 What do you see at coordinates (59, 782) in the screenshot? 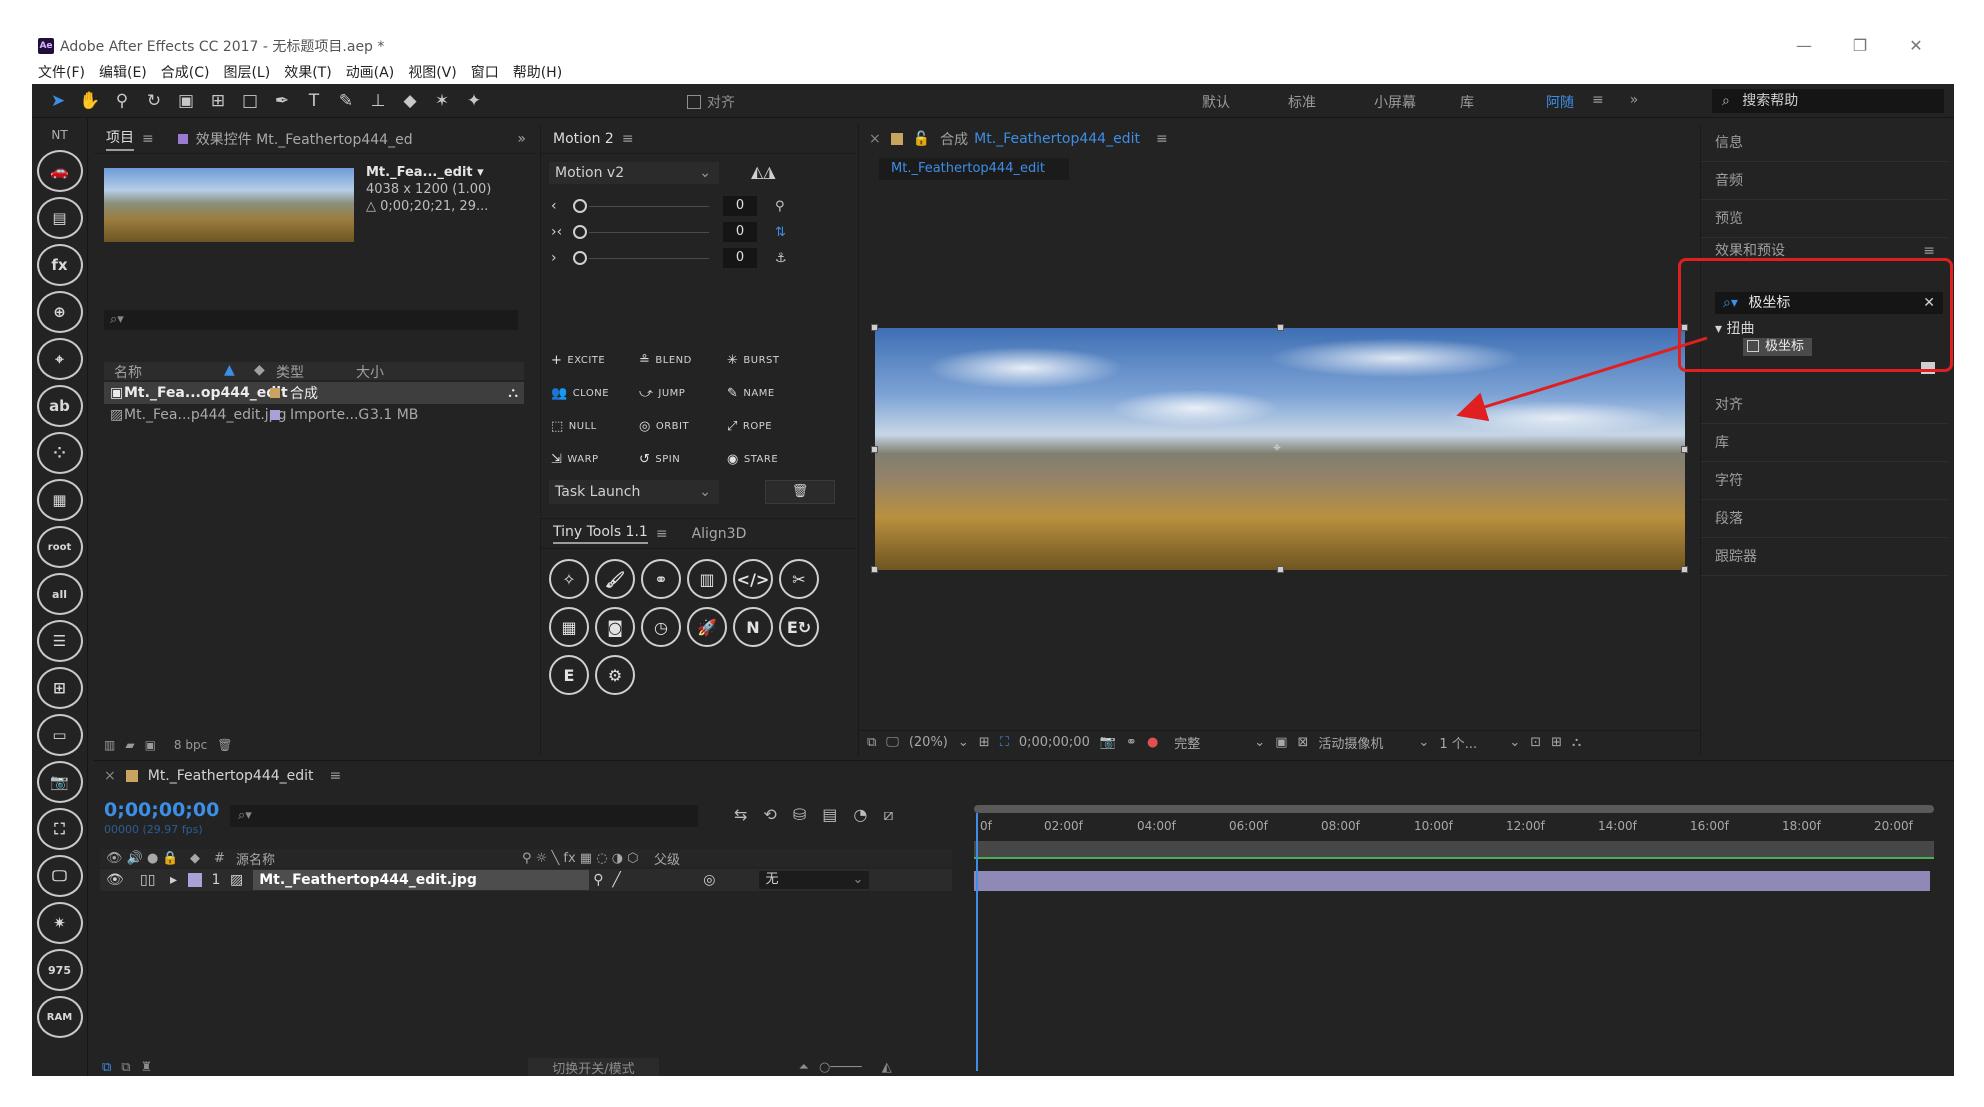
I see `camera-icon: 📷` at bounding box center [59, 782].